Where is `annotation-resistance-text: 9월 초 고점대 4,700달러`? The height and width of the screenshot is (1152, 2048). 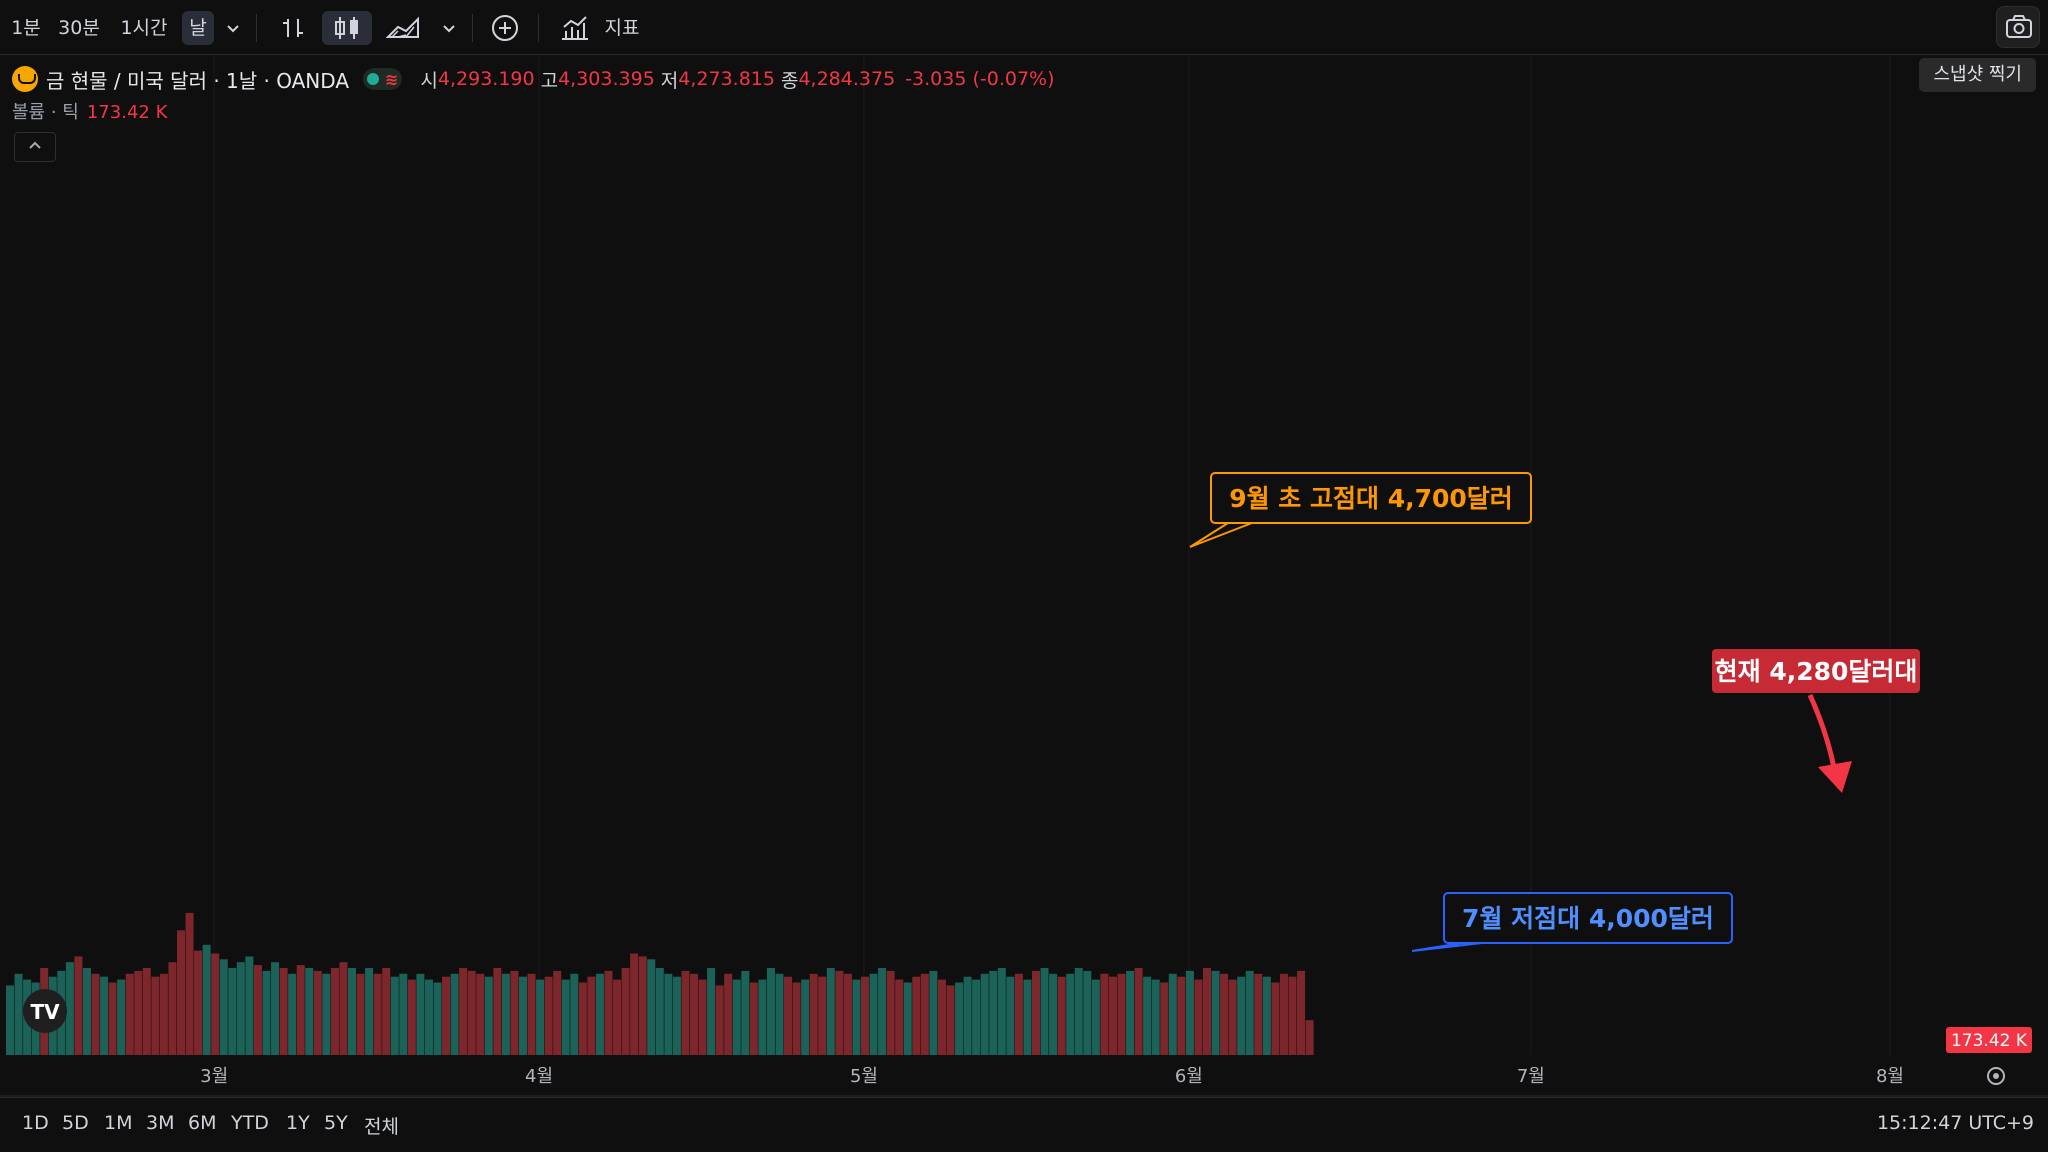 annotation-resistance-text: 9월 초 고점대 4,700달러 is located at coordinates (1371, 498).